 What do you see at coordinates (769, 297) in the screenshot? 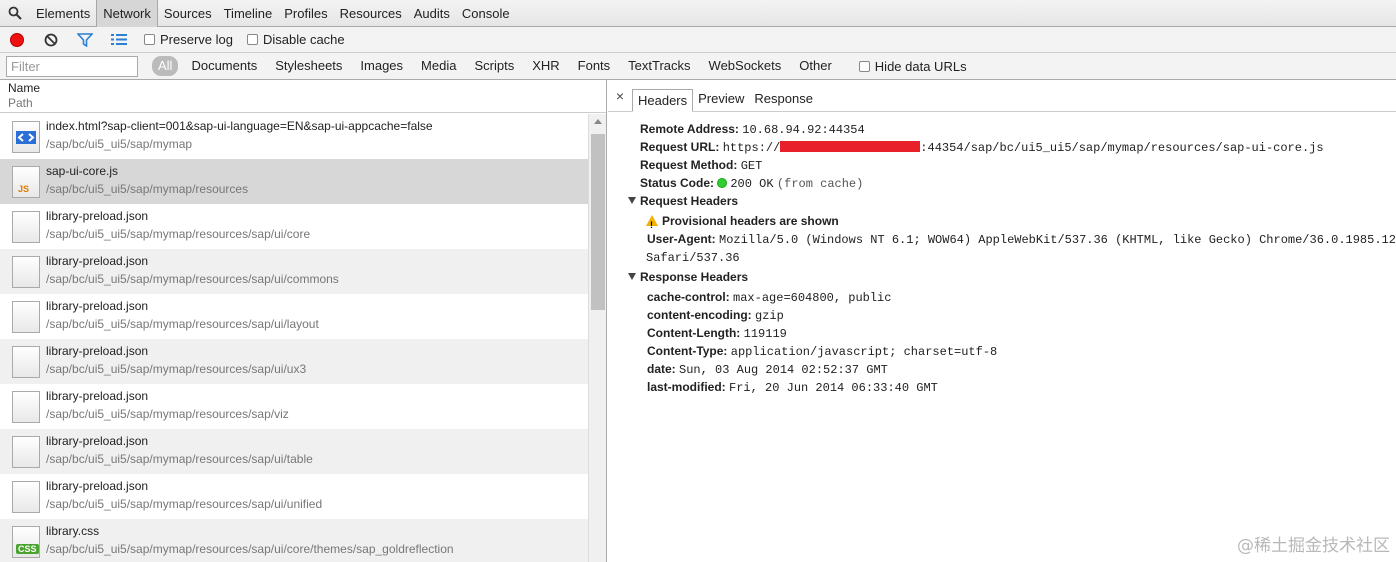
I see `response-header-line: cache-control: max-age=604800, public` at bounding box center [769, 297].